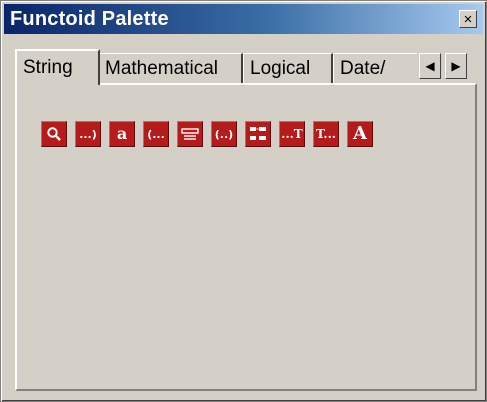 This screenshot has height=402, width=487. Describe the element at coordinates (88, 134) in the screenshot. I see `string-left-icon: ...)` at that location.